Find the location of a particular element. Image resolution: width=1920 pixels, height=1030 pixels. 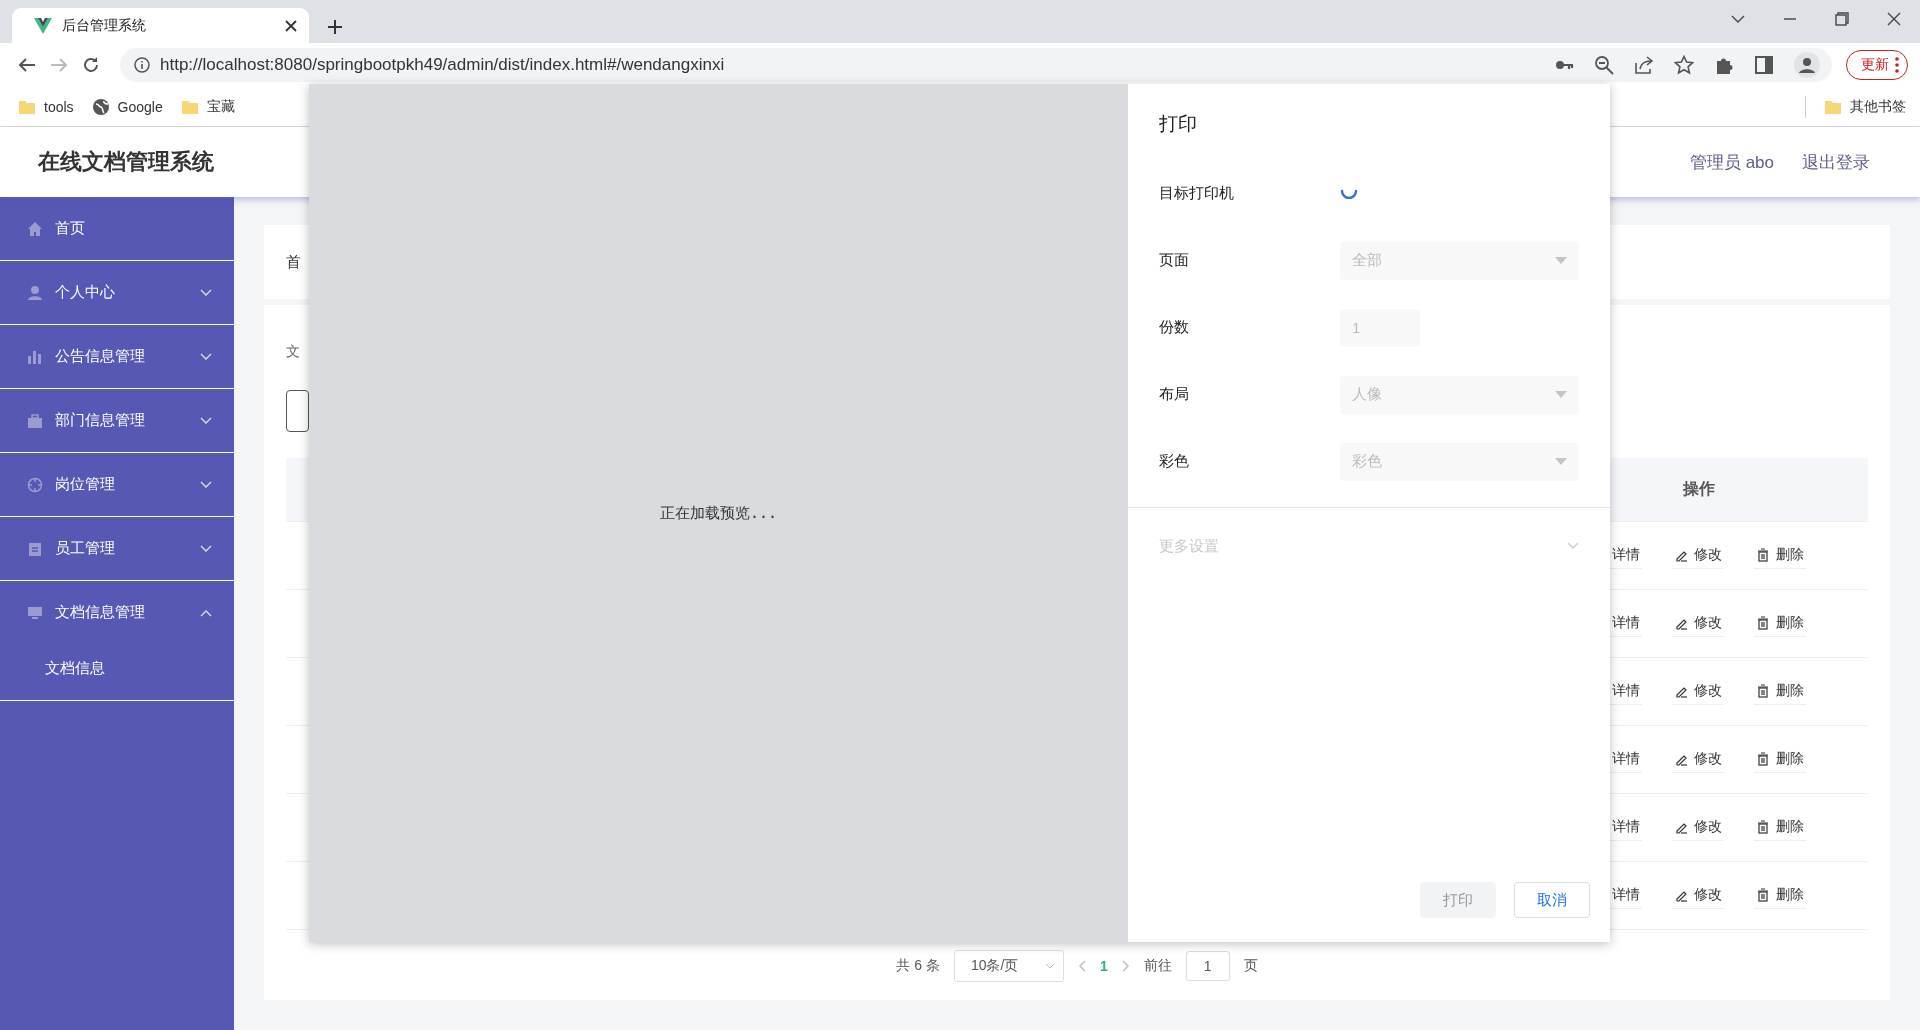

info-icon is located at coordinates (142, 65).